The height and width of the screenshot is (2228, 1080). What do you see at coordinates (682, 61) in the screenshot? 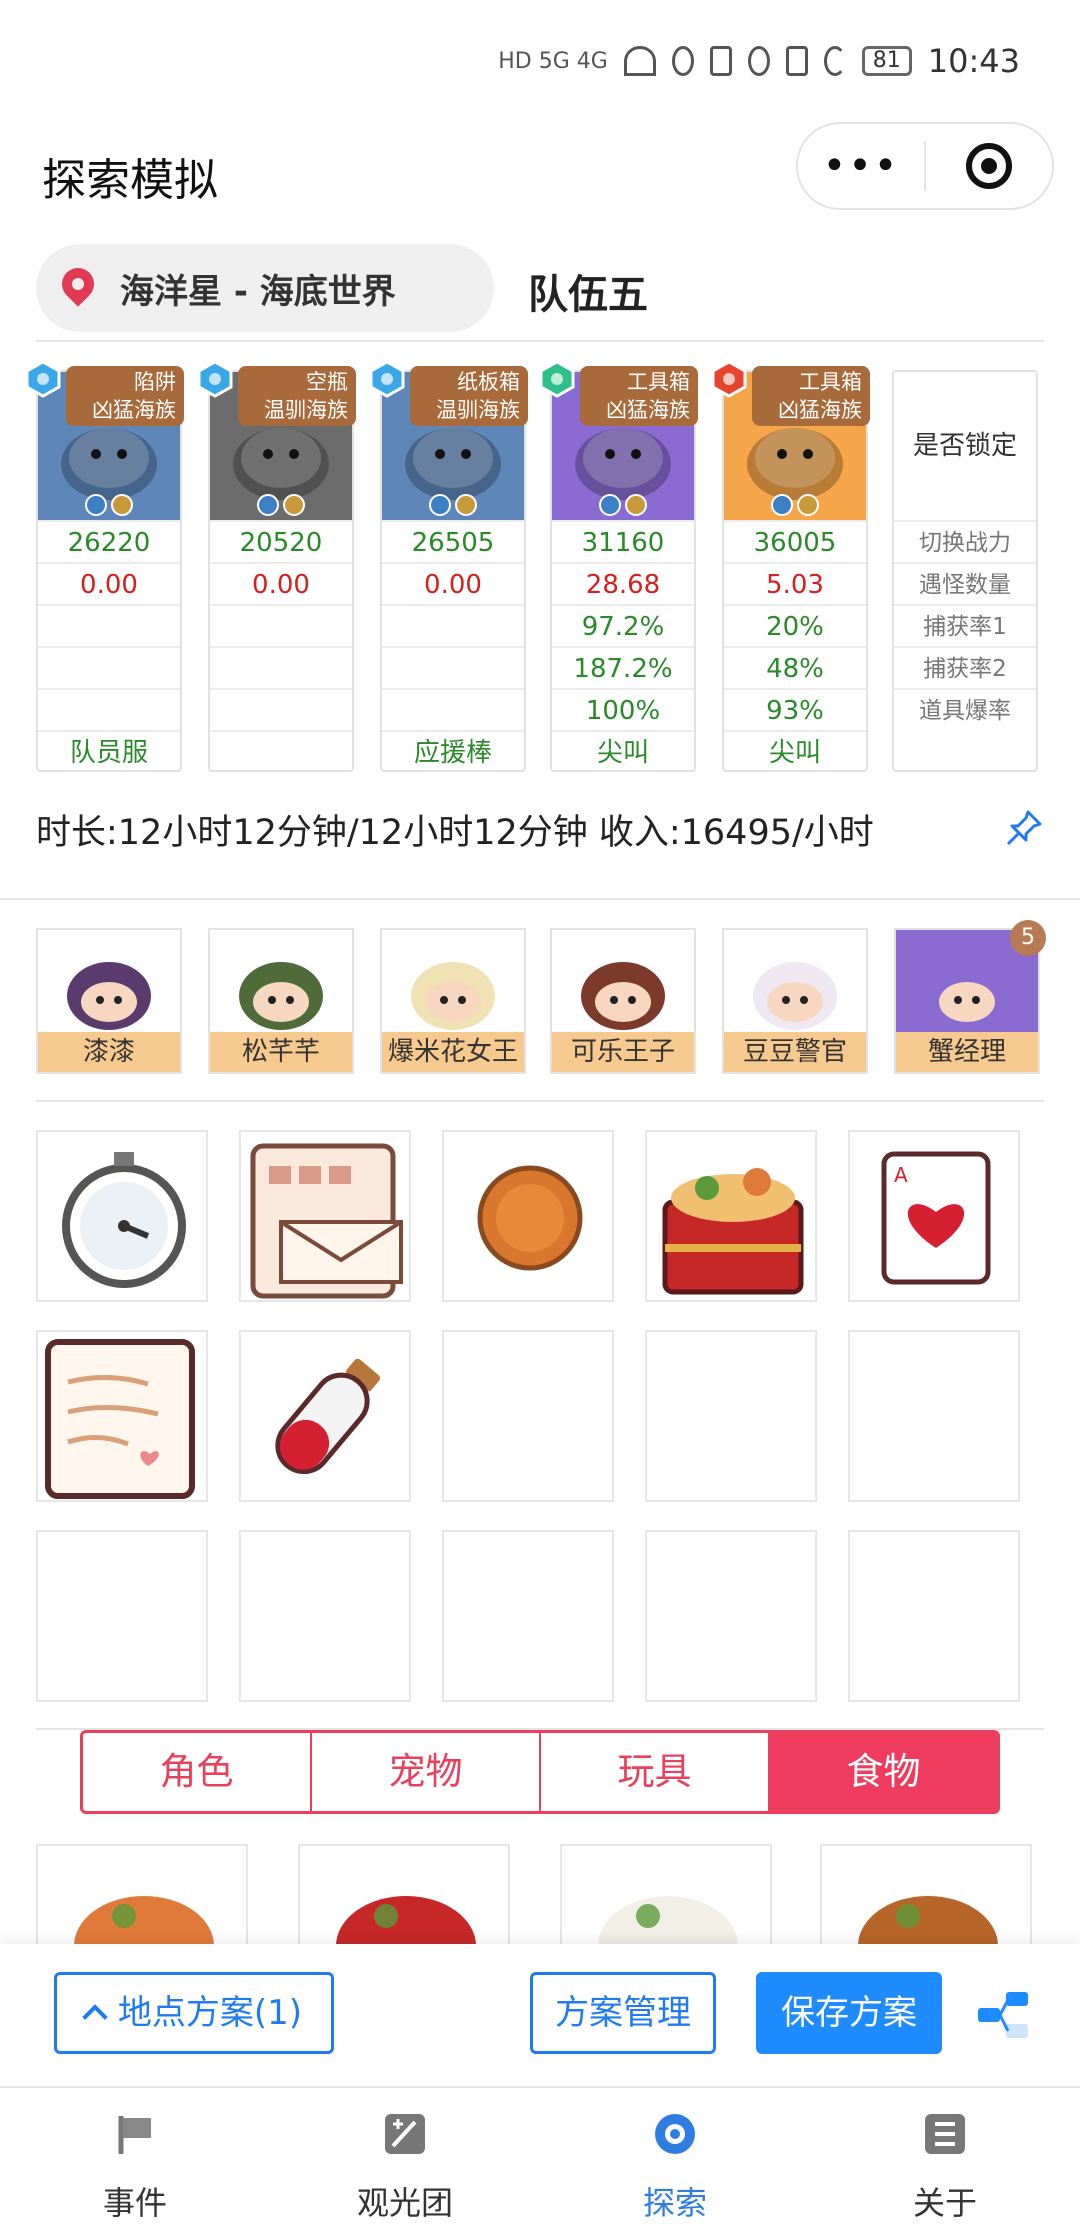
I see `eye-icon` at bounding box center [682, 61].